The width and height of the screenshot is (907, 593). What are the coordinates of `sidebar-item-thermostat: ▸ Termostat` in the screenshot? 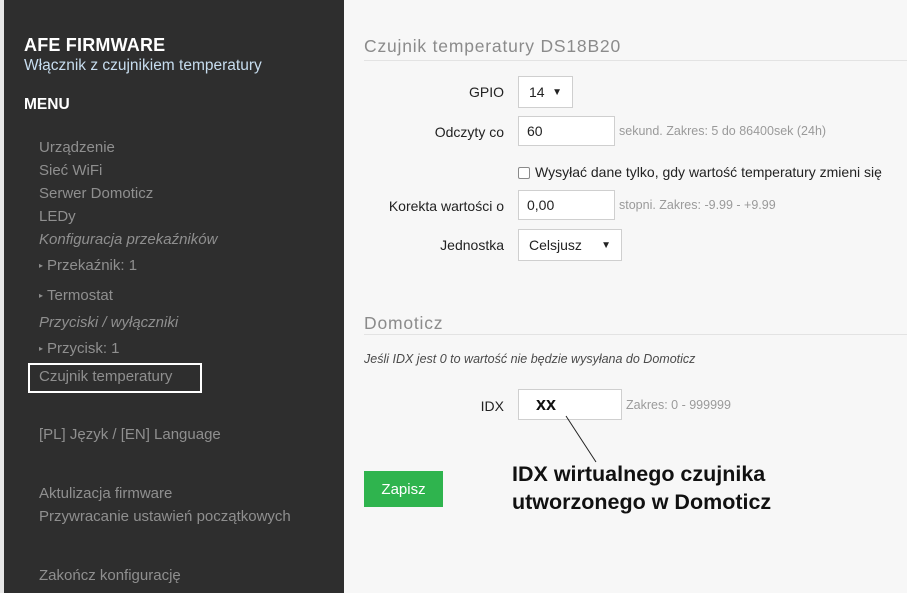 It's located at (76, 295).